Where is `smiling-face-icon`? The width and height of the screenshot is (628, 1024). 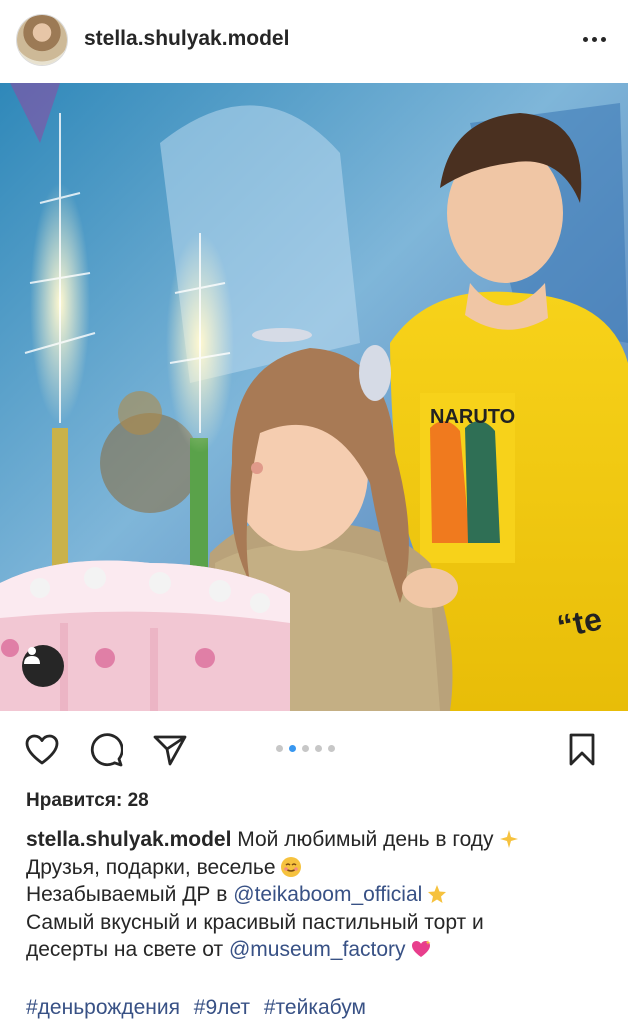
smiling-face-icon is located at coordinates (290, 866).